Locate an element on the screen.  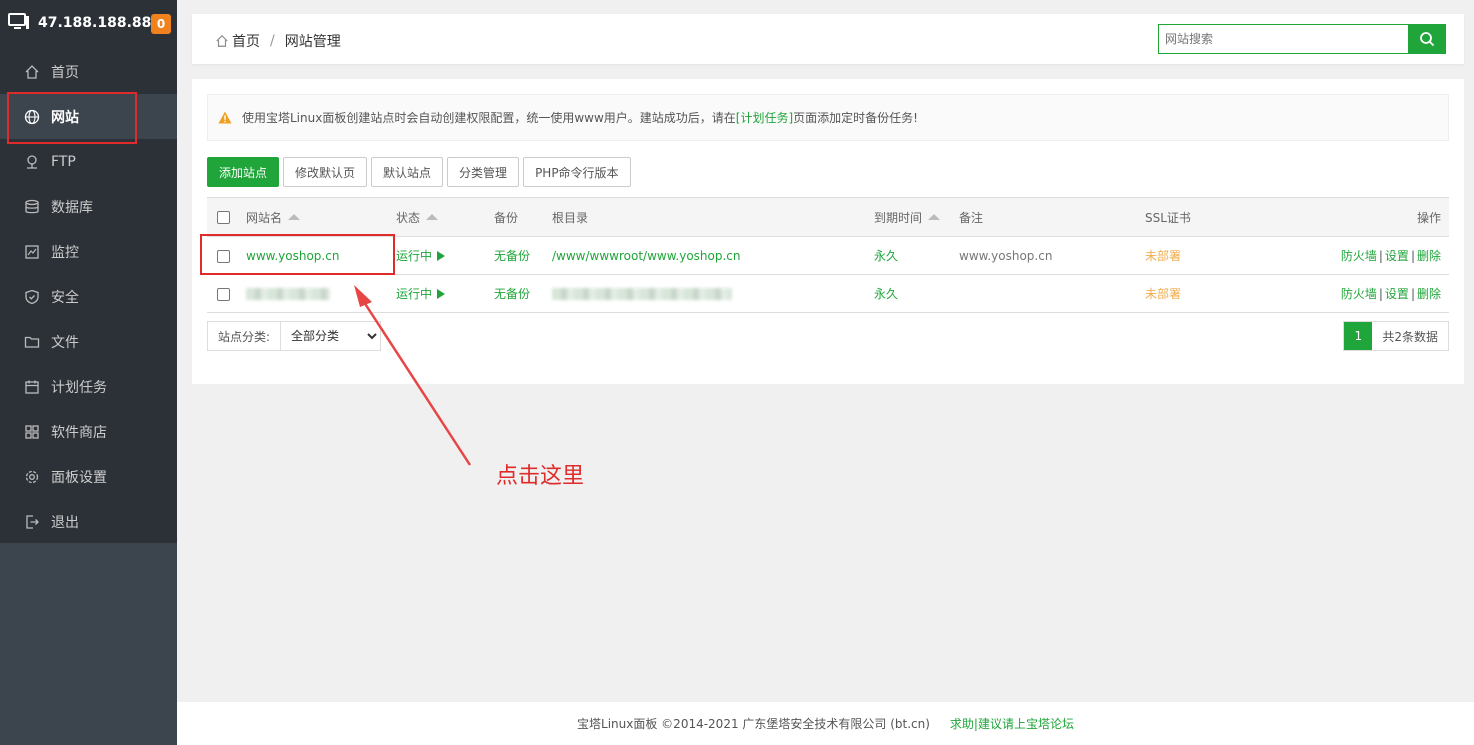
site-status: 运行中 is located at coordinates (445, 255).